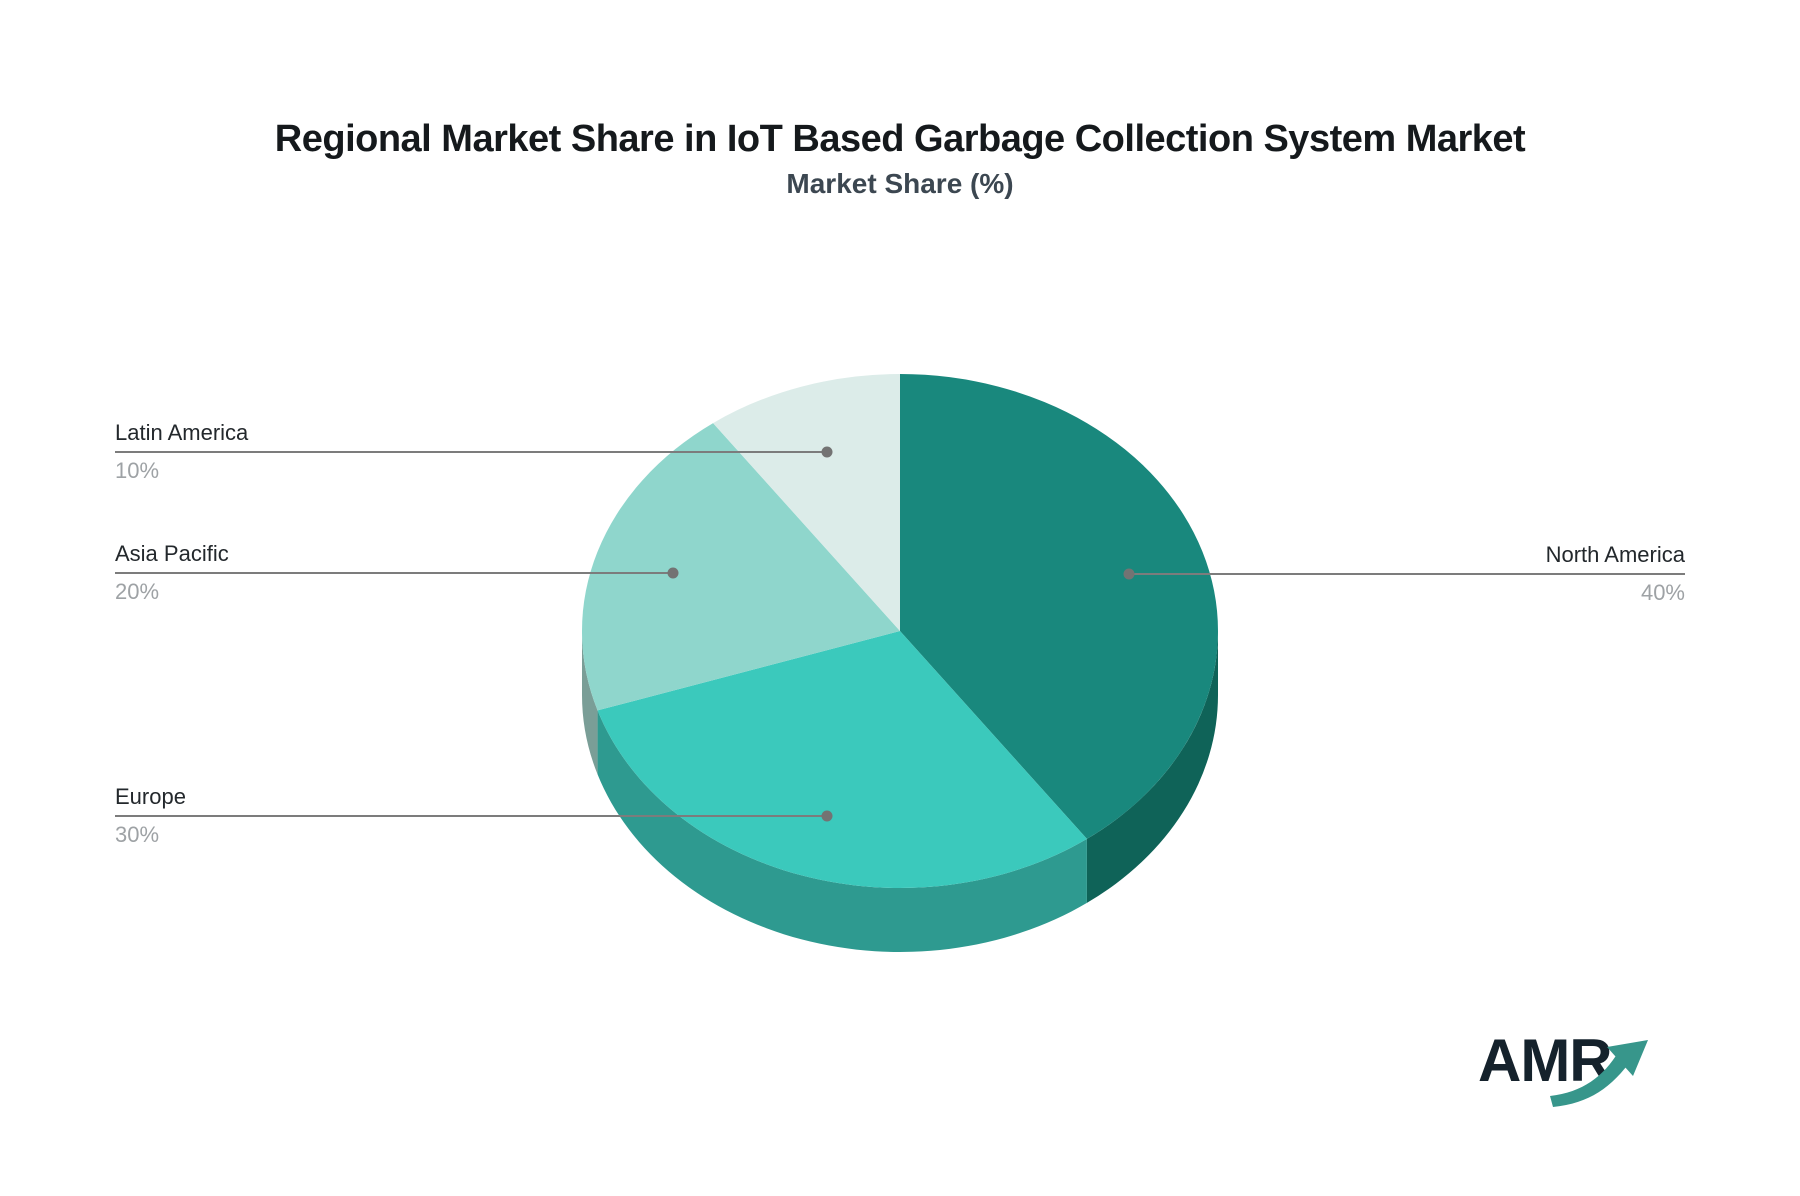  I want to click on callout-europe: Europe 30%, so click(395, 815).